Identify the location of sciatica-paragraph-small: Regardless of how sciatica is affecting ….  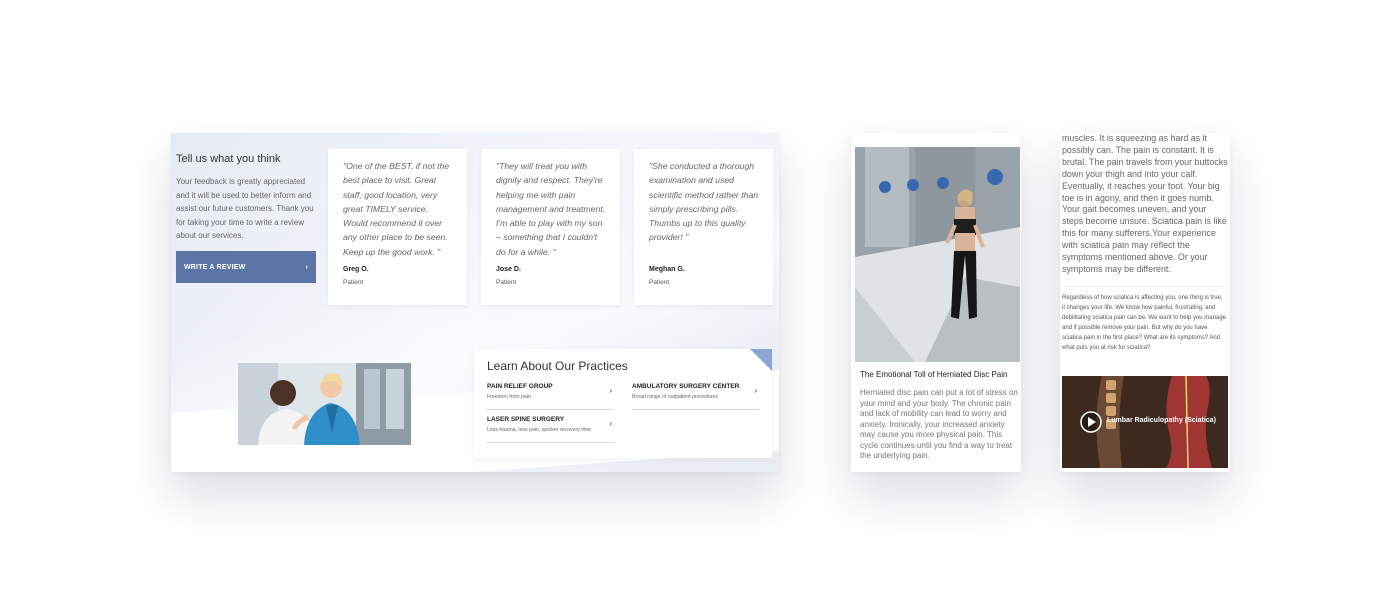
(1144, 323).